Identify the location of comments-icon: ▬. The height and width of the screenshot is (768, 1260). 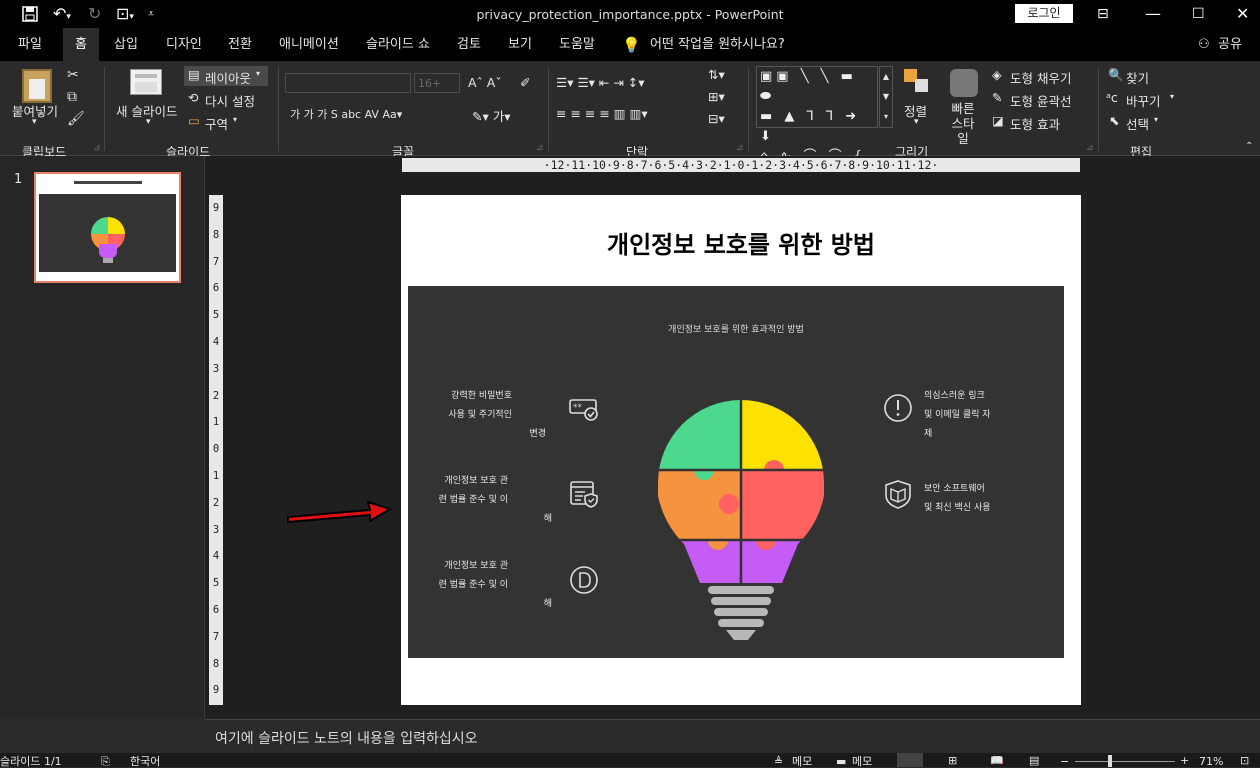
(841, 761).